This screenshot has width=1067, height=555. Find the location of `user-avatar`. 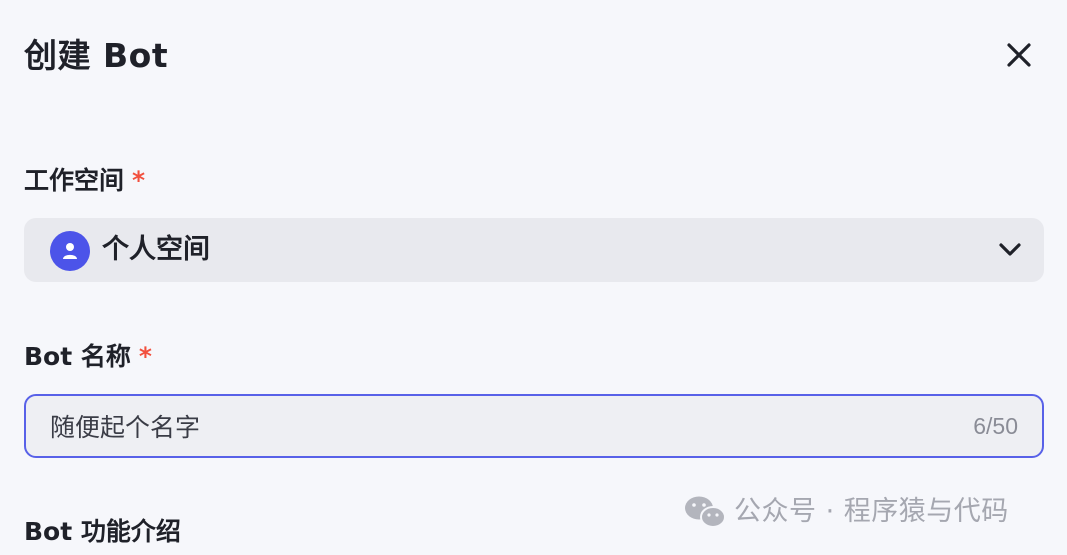

user-avatar is located at coordinates (70, 251).